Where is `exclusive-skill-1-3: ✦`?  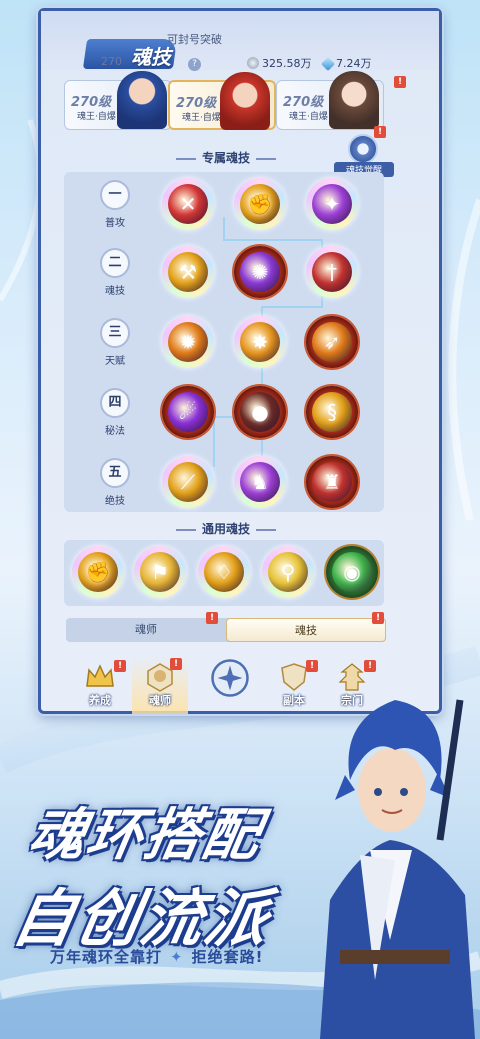
exclusive-skill-1-3: ✦ is located at coordinates (332, 204).